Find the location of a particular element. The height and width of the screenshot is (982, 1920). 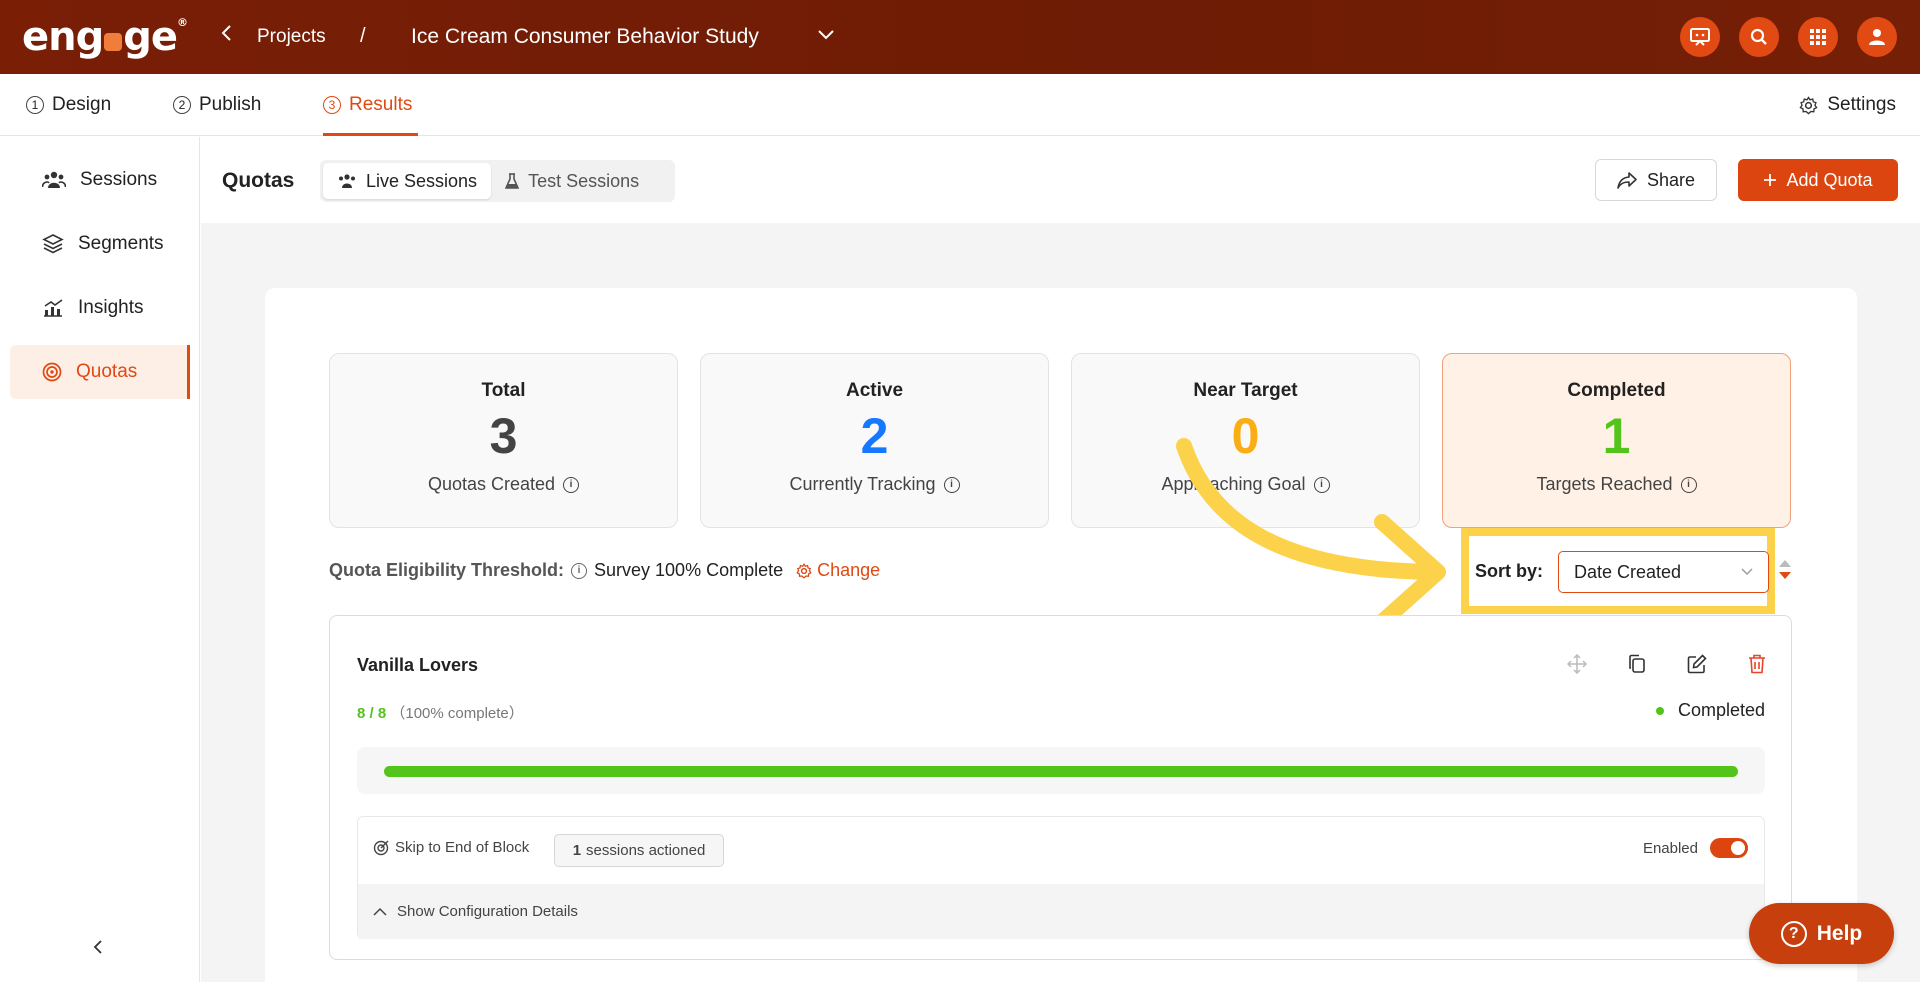

share-icon is located at coordinates (1627, 180).